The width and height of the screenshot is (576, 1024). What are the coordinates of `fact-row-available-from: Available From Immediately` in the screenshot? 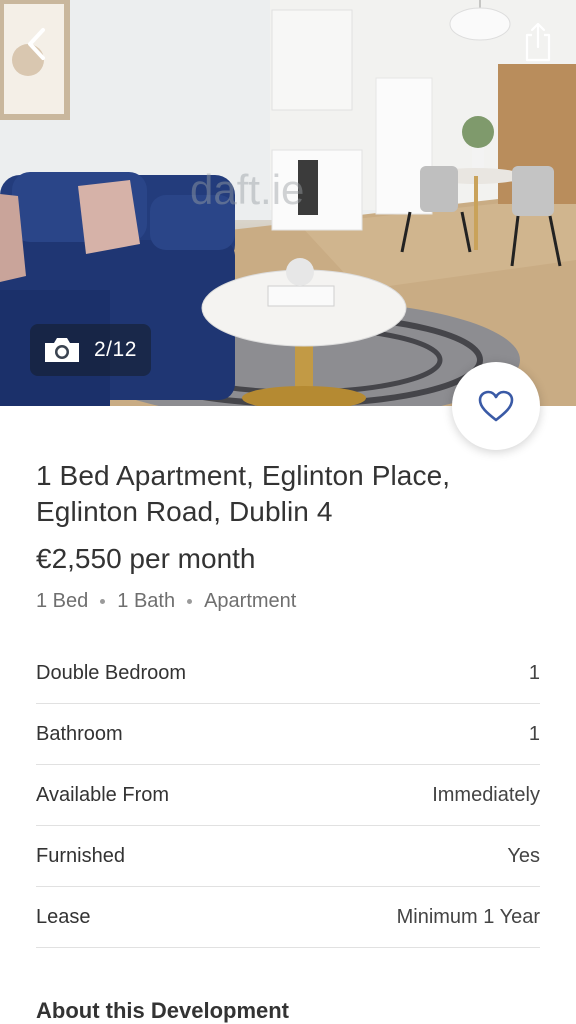 It's located at (288, 795).